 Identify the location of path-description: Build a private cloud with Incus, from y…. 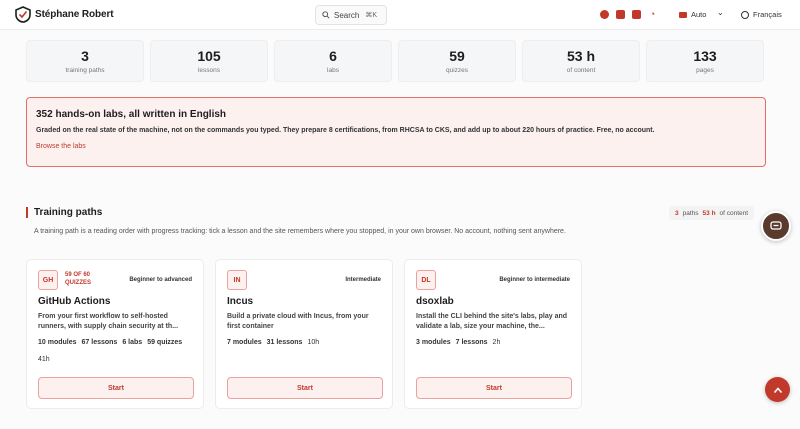
(298, 321).